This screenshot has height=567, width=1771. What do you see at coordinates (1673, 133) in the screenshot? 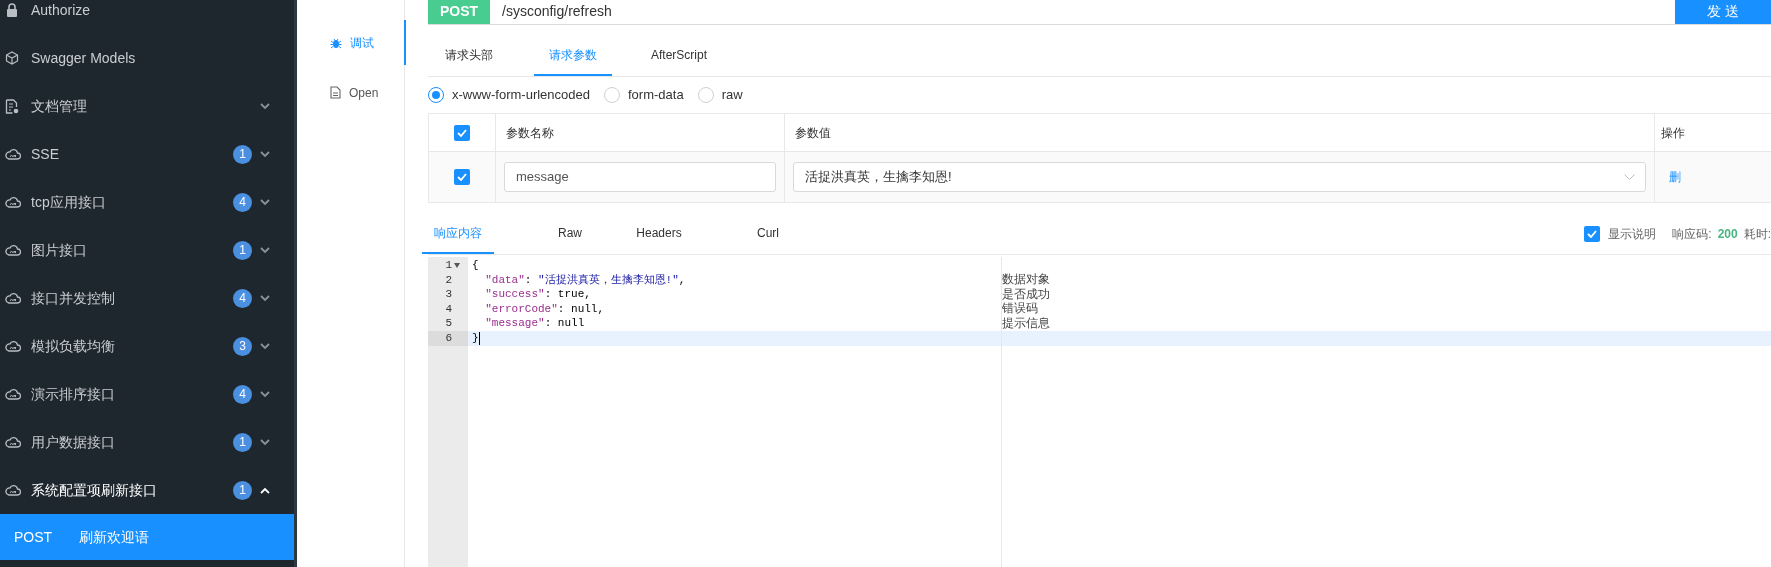
I see `column-header: 操作` at bounding box center [1673, 133].